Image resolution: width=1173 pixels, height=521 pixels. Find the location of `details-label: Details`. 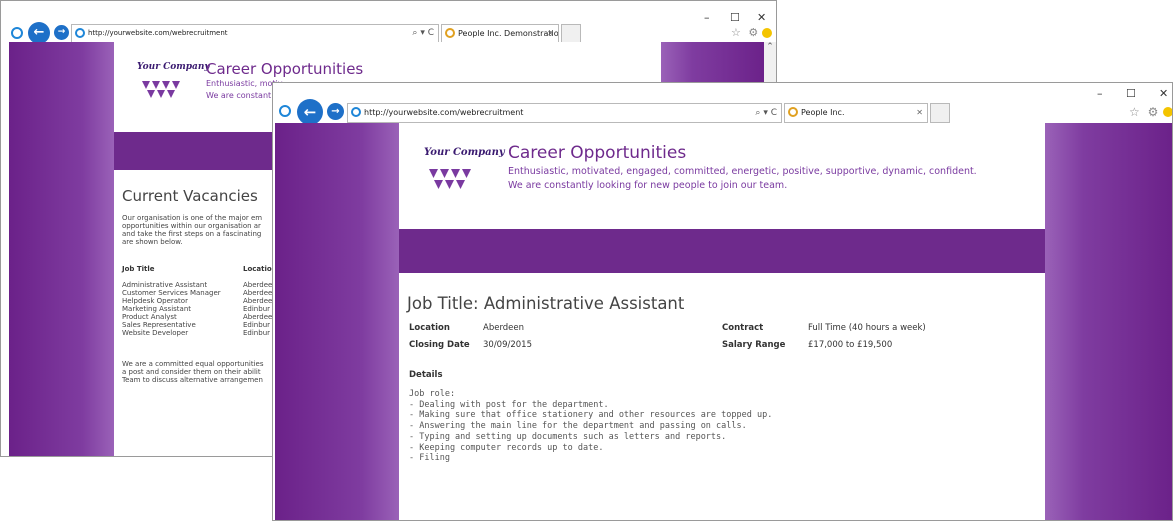

details-label: Details is located at coordinates (426, 375).